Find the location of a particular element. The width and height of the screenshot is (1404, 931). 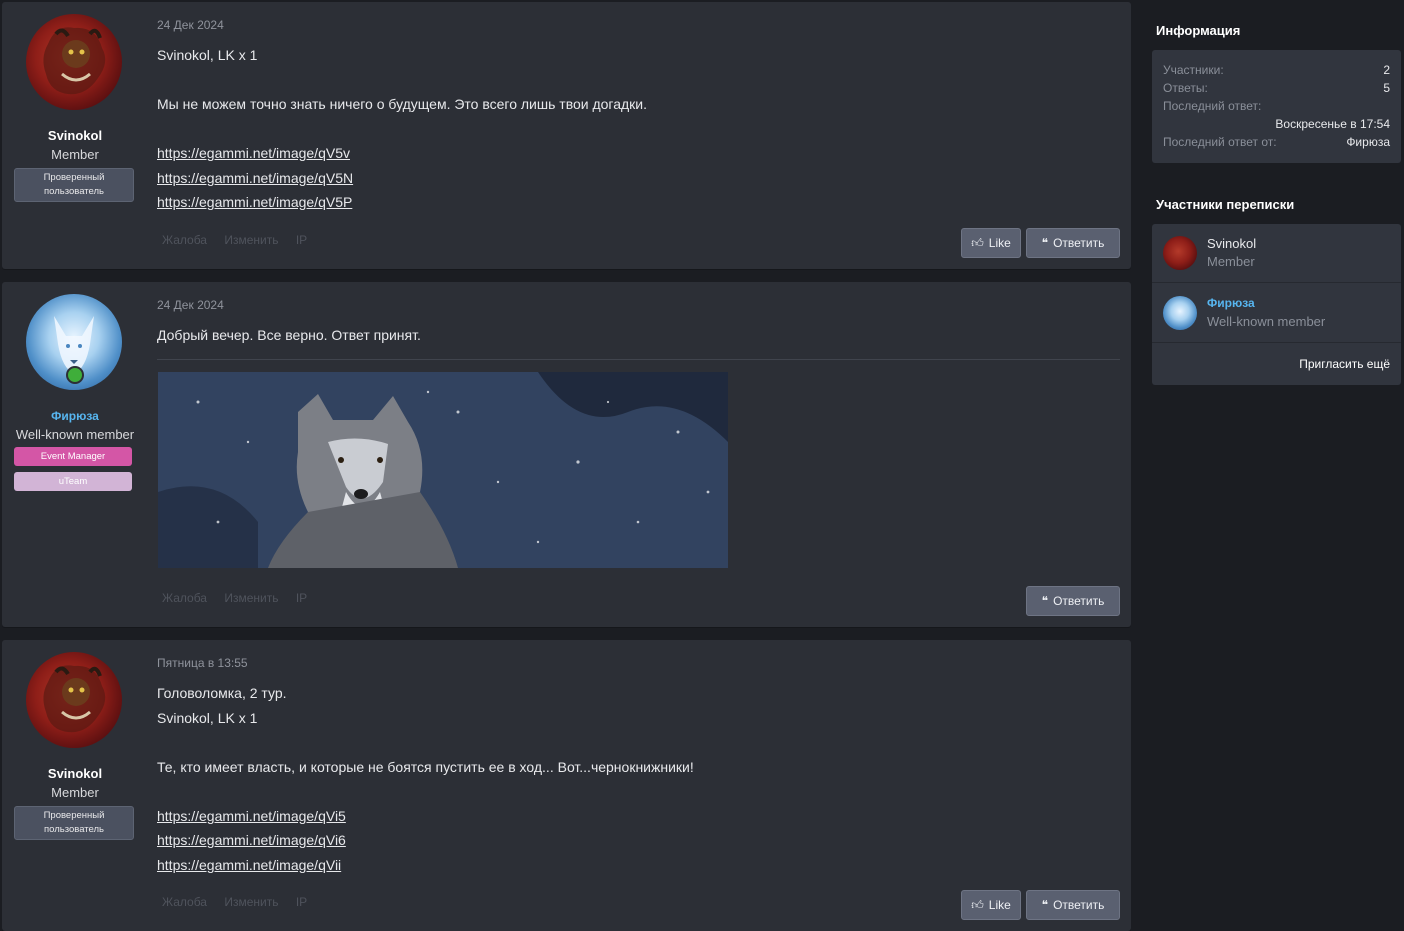

wolf-image-art is located at coordinates (443, 470).